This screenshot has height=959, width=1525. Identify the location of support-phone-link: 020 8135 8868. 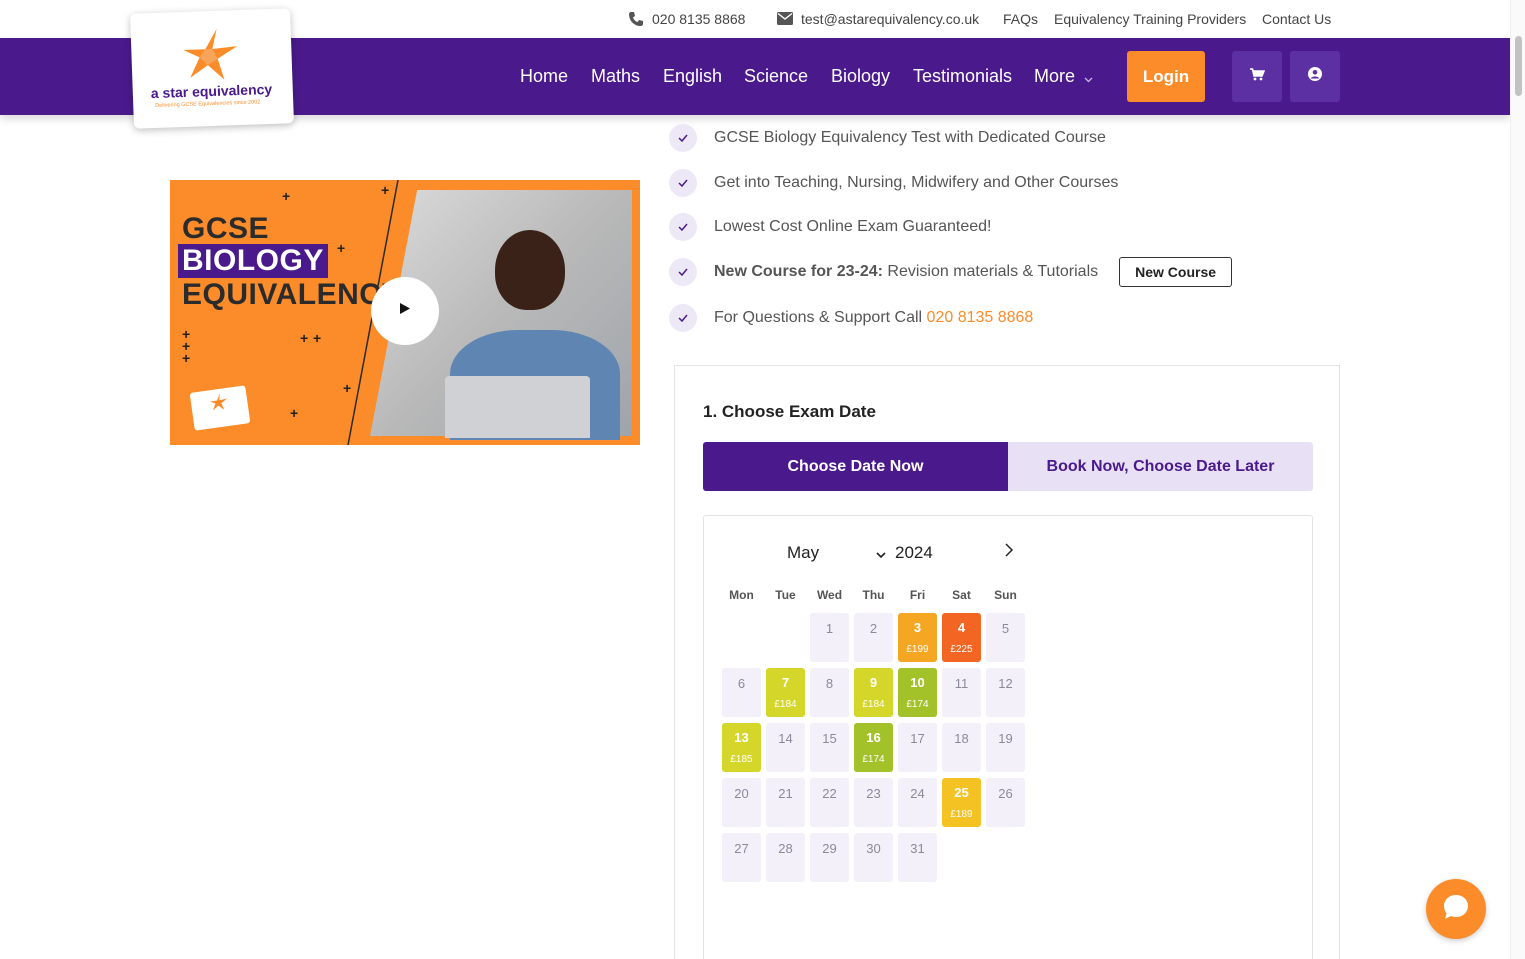
(980, 317).